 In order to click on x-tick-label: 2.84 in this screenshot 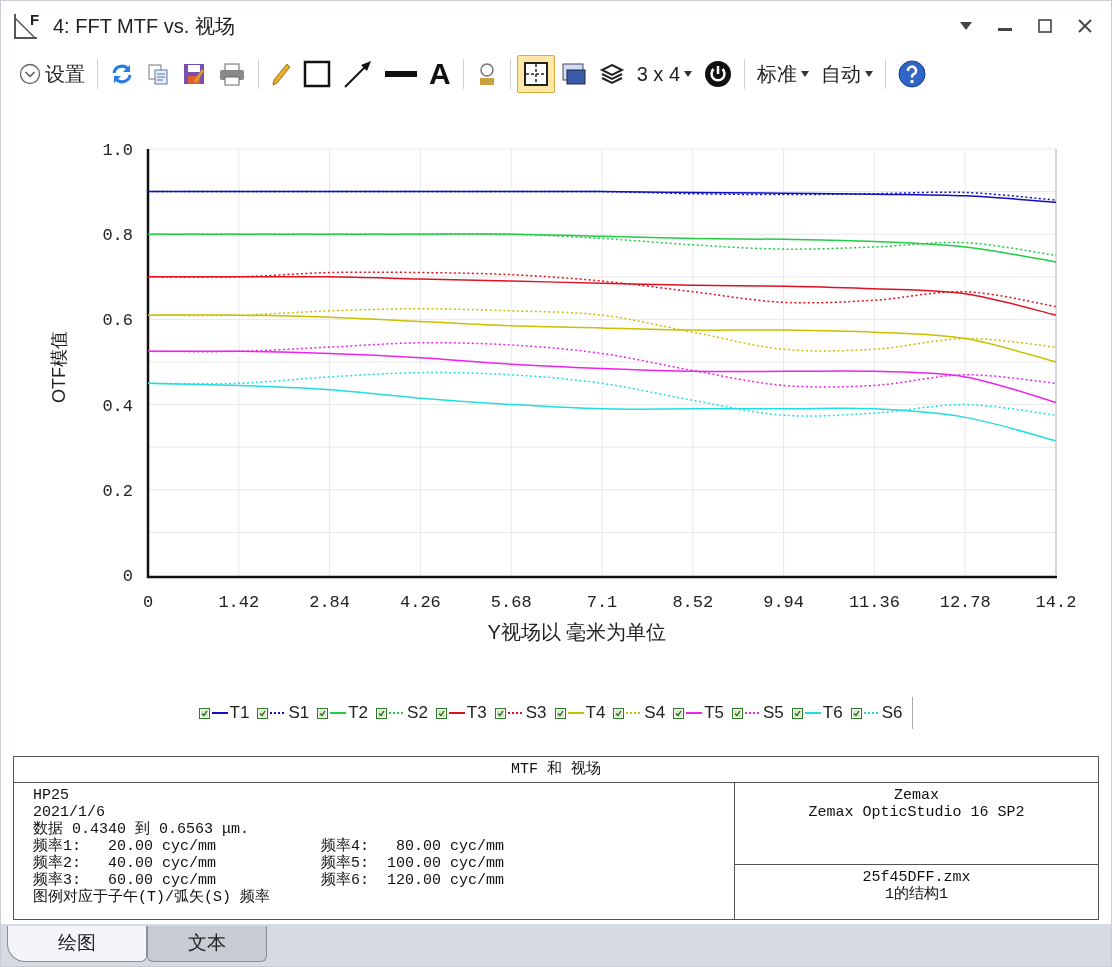, I will do `click(329, 602)`.